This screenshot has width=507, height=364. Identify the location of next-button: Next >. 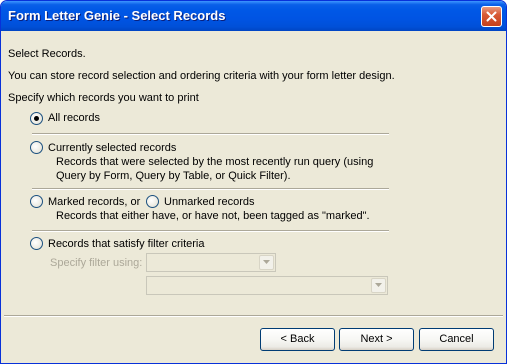
(376, 339).